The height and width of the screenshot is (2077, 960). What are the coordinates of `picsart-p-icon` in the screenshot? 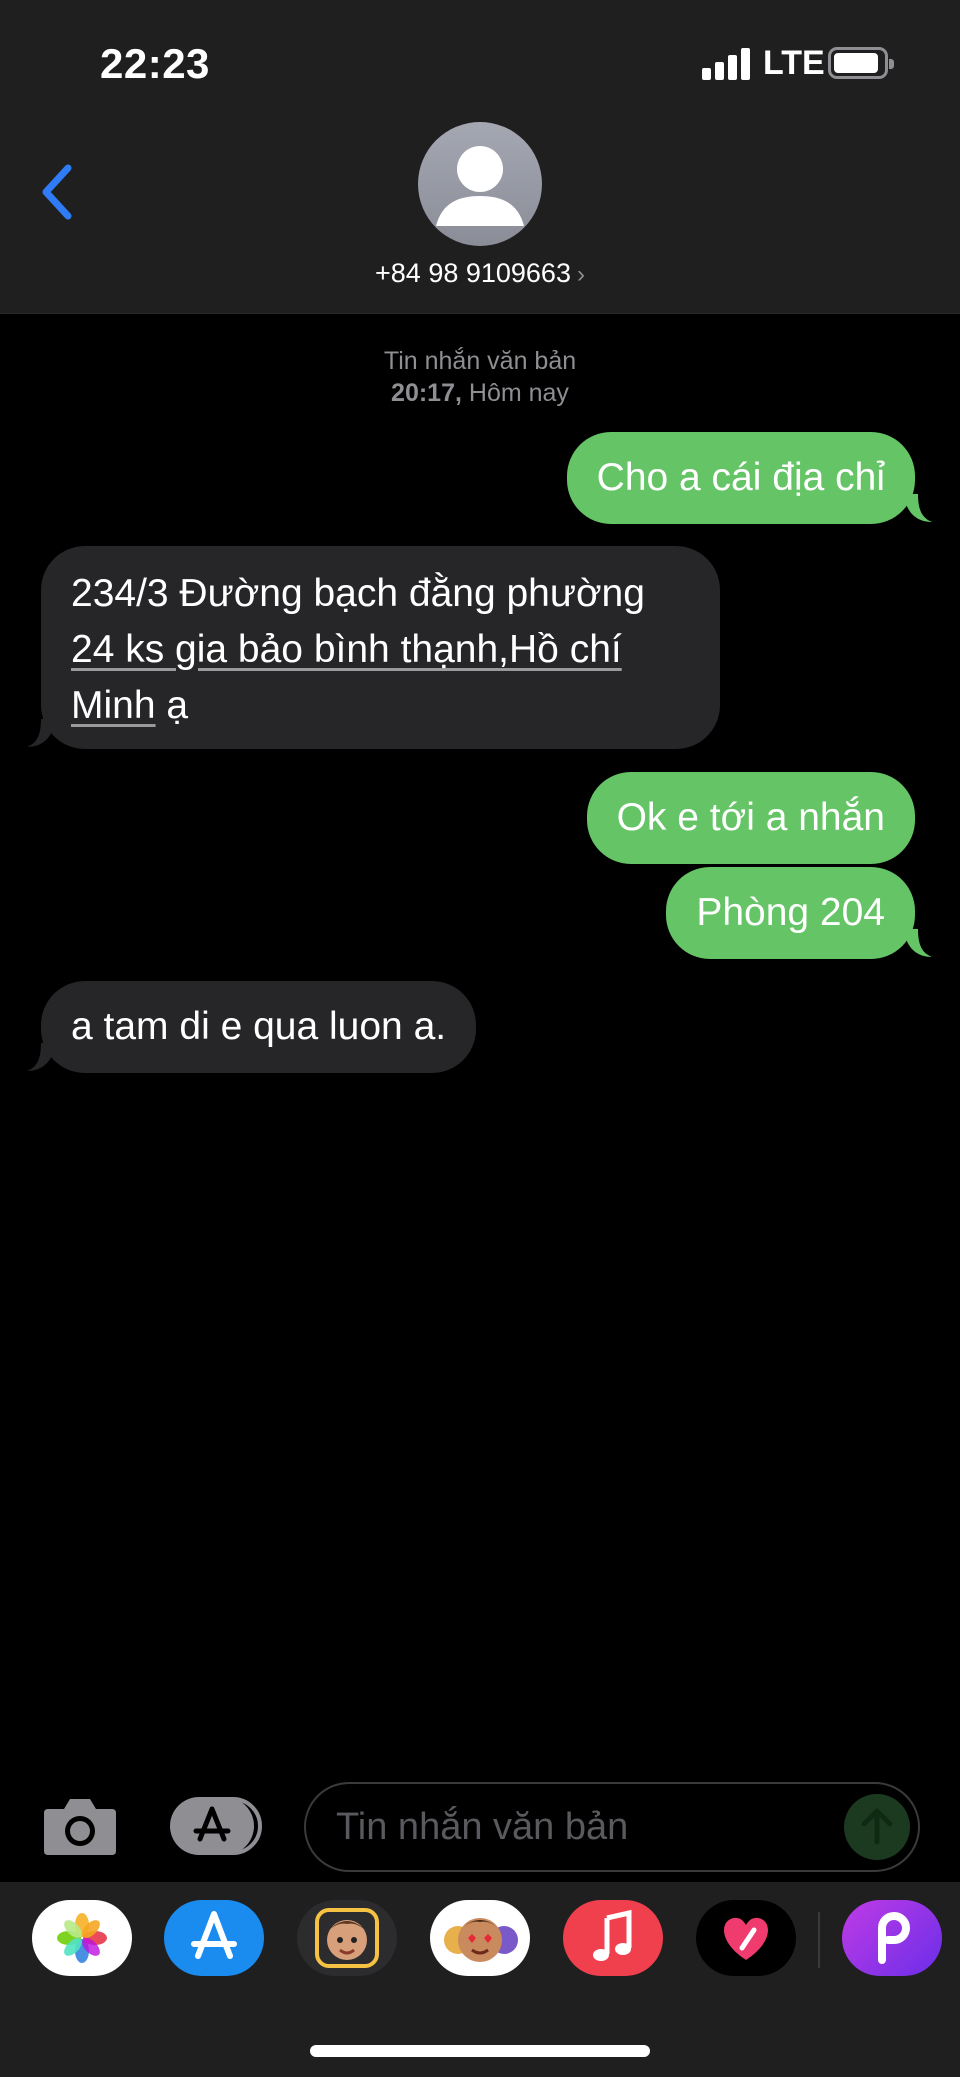 It's located at (894, 1938).